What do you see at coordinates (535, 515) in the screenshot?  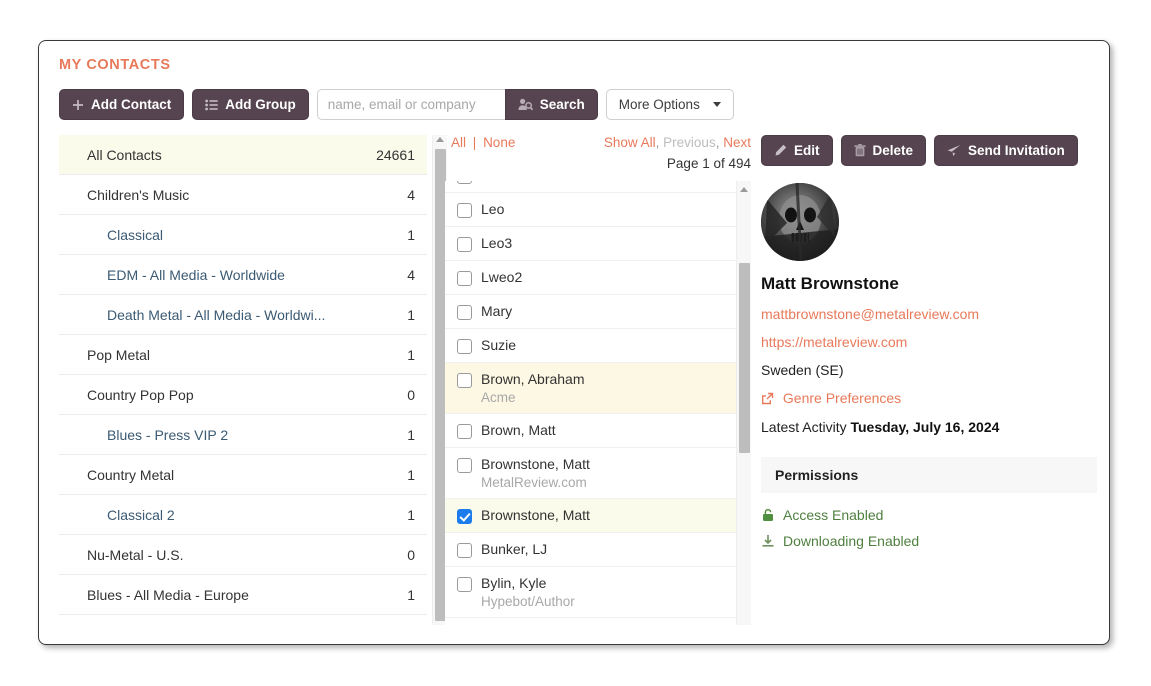 I see `contact-name-label: Brownstone, Matt` at bounding box center [535, 515].